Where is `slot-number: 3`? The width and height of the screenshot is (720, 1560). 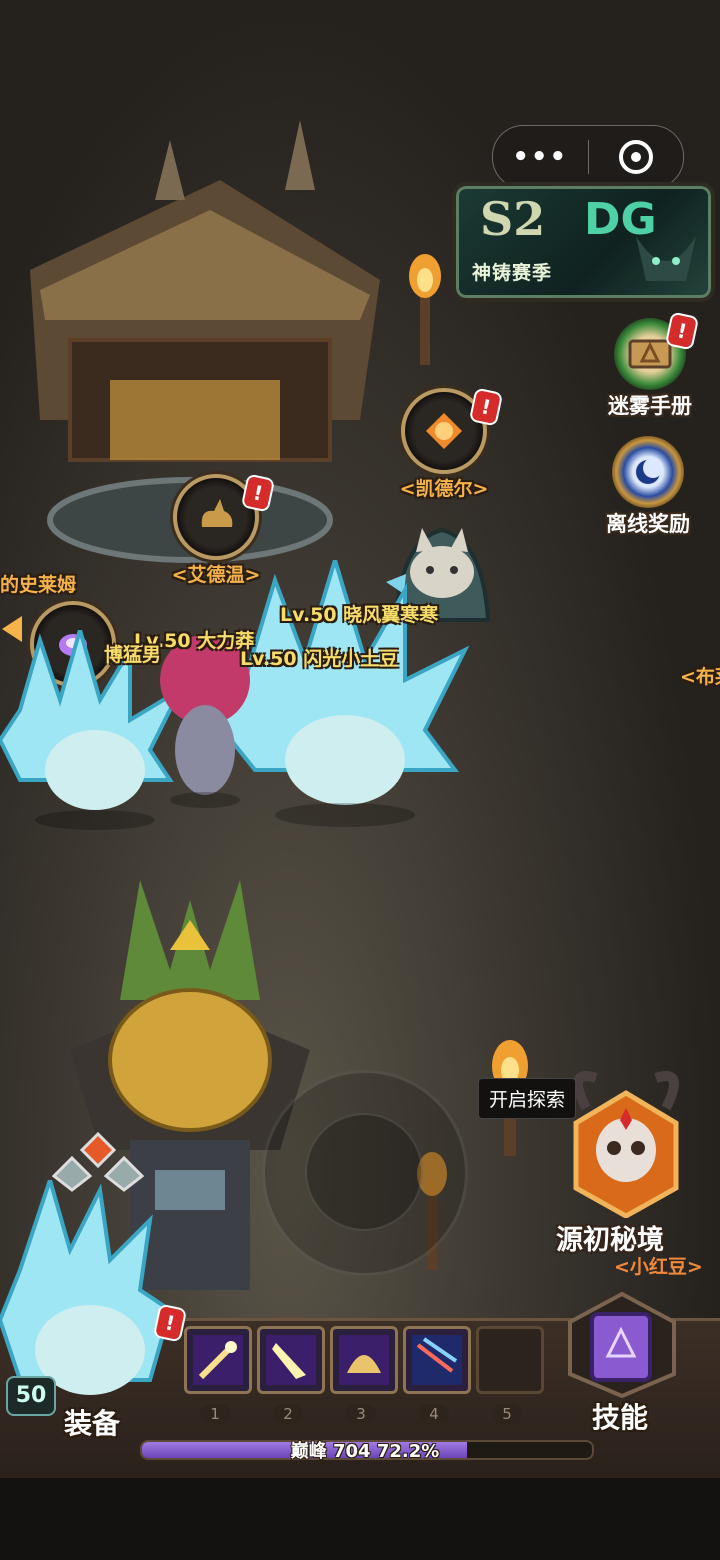
slot-number: 3 is located at coordinates (361, 1414).